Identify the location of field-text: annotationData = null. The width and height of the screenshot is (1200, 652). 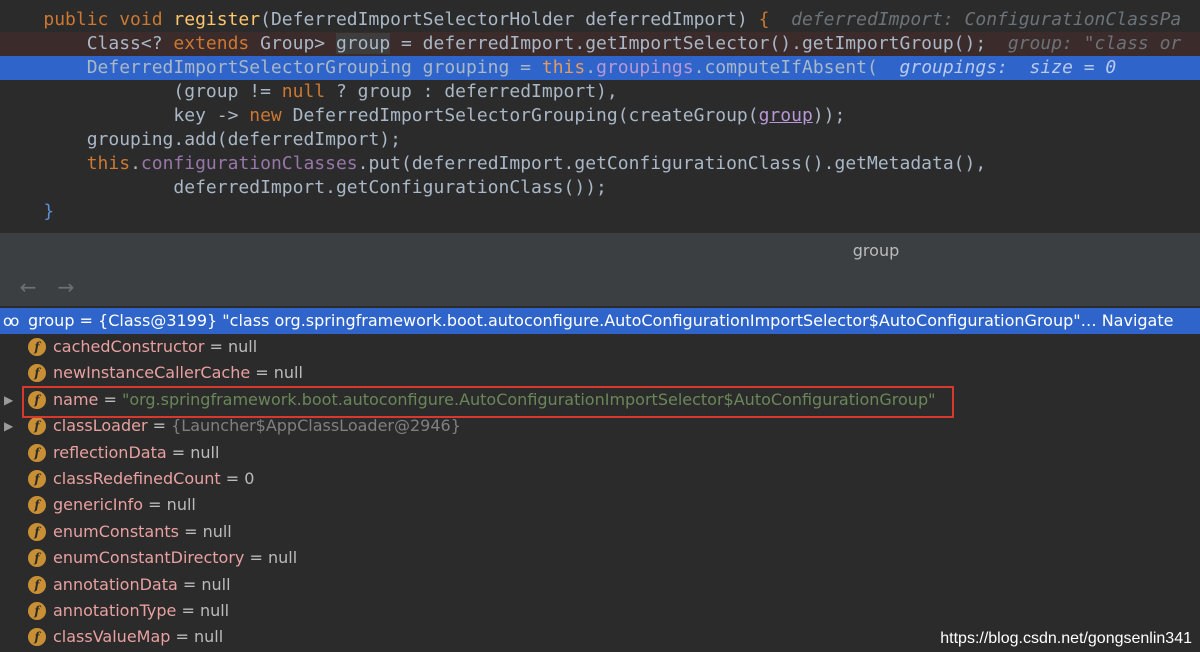
(142, 585).